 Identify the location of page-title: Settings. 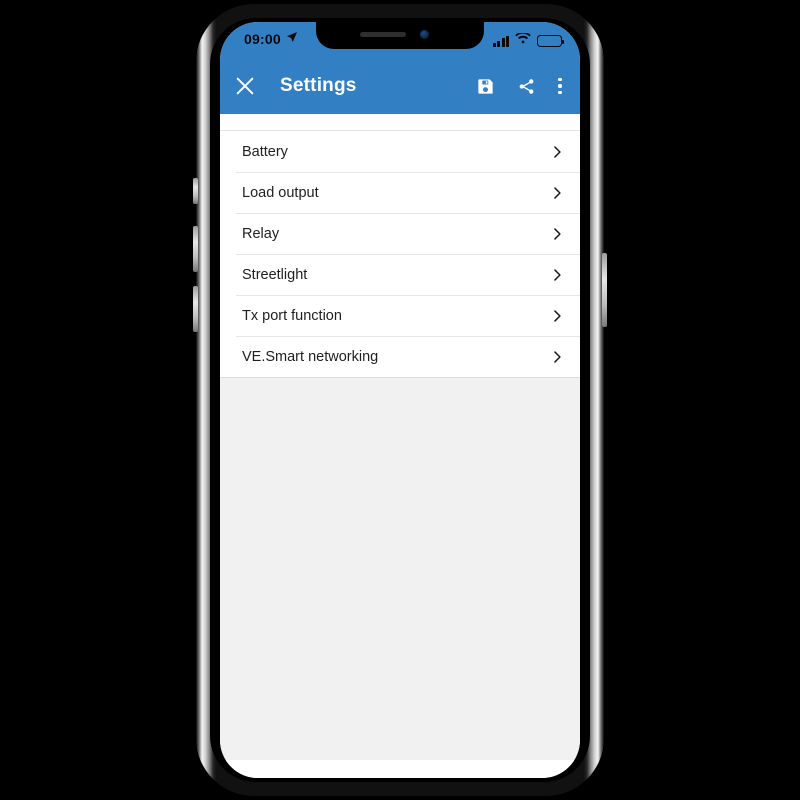
(318, 85).